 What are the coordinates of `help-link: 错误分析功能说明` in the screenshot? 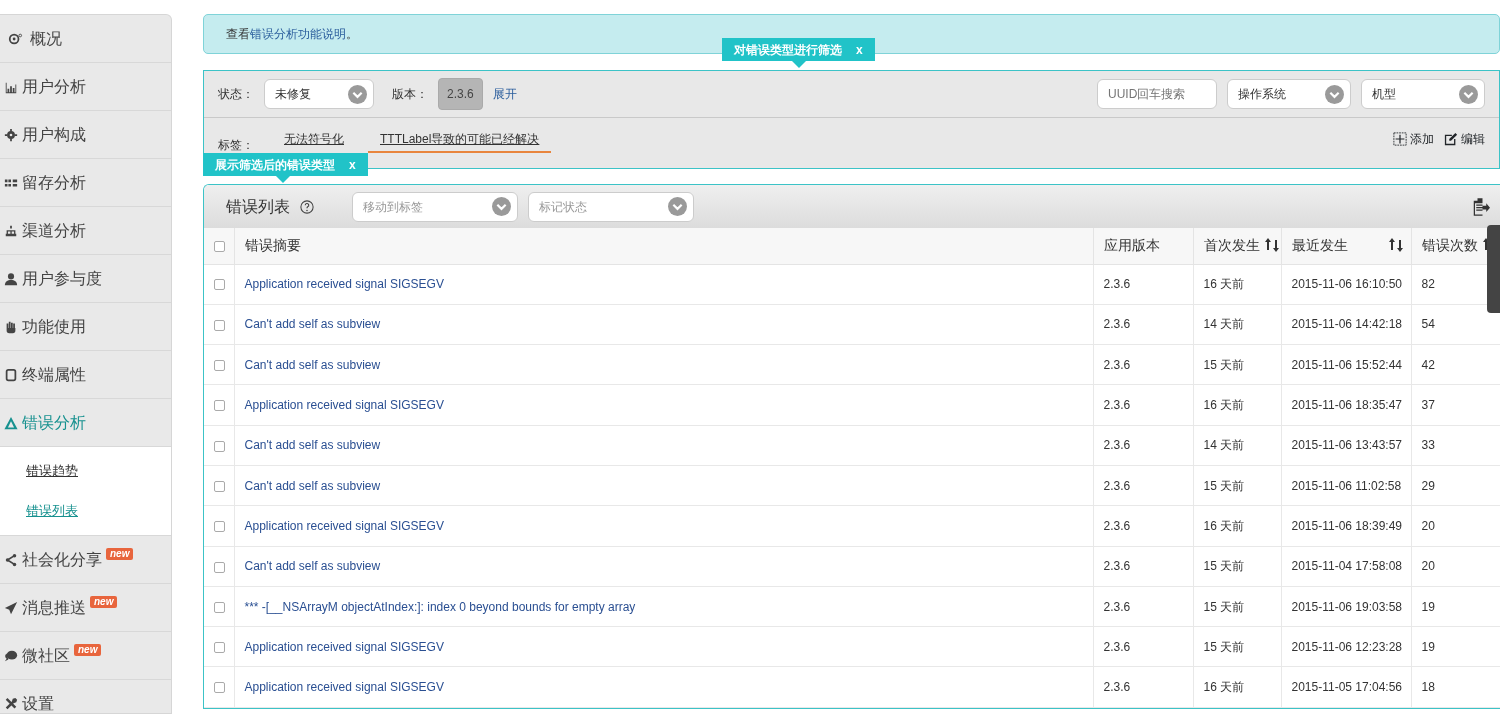 It's located at (298, 34).